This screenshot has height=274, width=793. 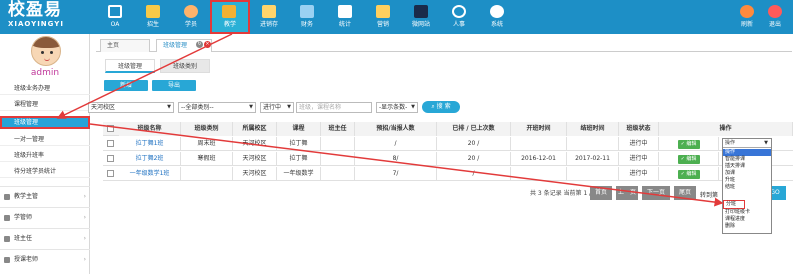 I want to click on search-input: 班级，课程名称, so click(x=334, y=107).